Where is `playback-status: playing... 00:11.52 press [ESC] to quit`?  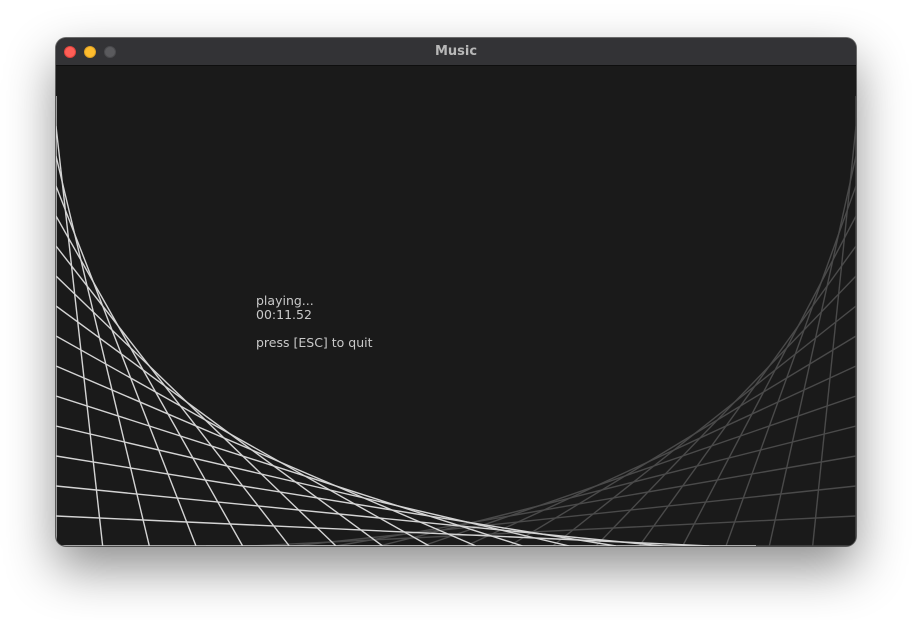 playback-status: playing... 00:11.52 press [ESC] to quit is located at coordinates (314, 322).